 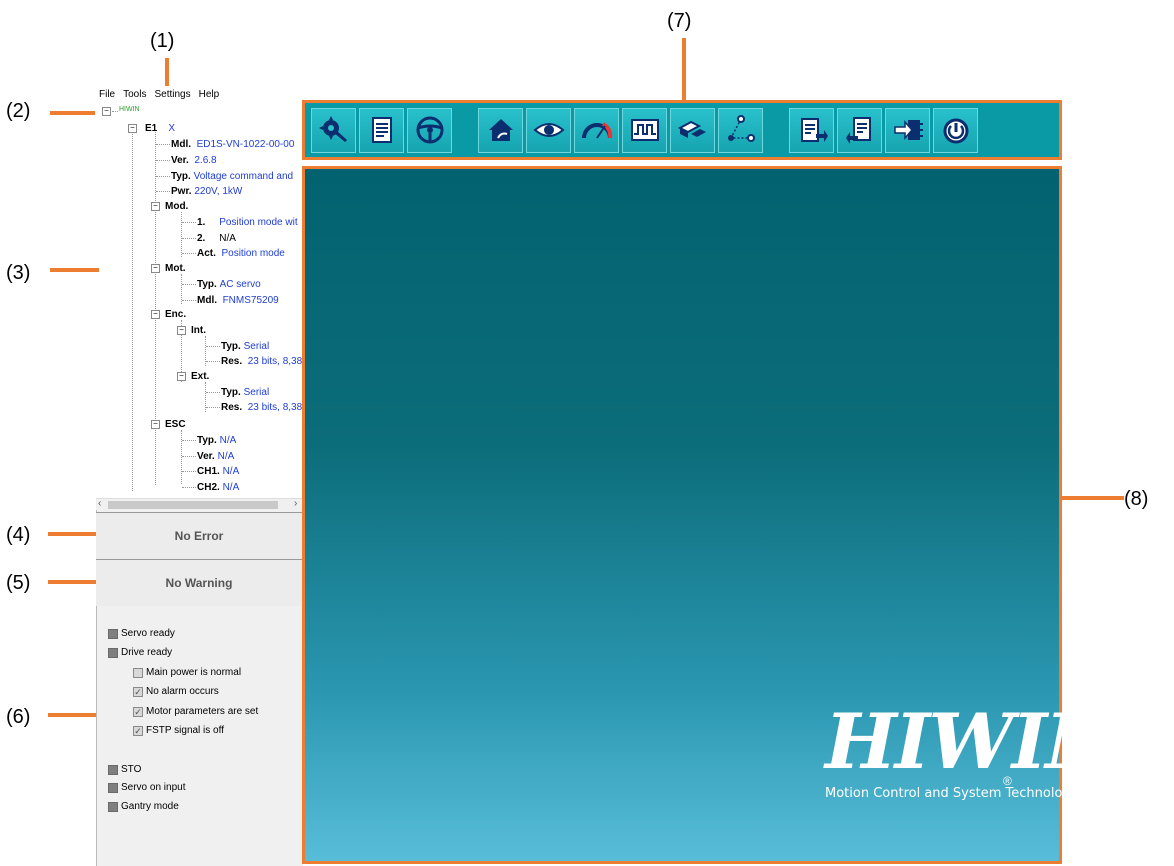 I want to click on path-button, so click(x=740, y=130).